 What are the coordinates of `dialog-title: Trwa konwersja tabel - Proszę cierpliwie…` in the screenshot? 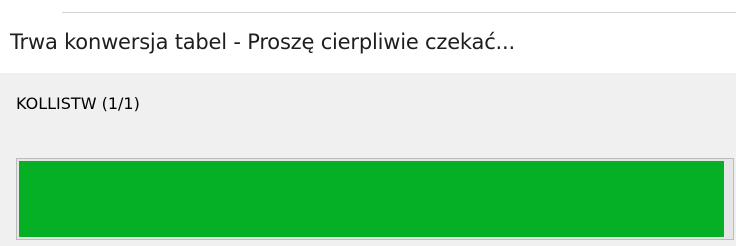 It's located at (262, 42).